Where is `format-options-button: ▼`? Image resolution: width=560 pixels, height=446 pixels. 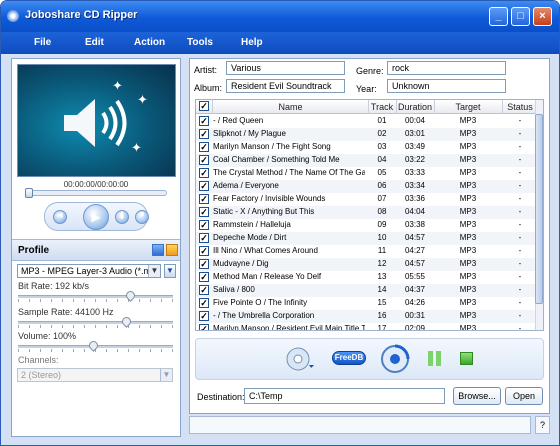 format-options-button: ▼ is located at coordinates (170, 271).